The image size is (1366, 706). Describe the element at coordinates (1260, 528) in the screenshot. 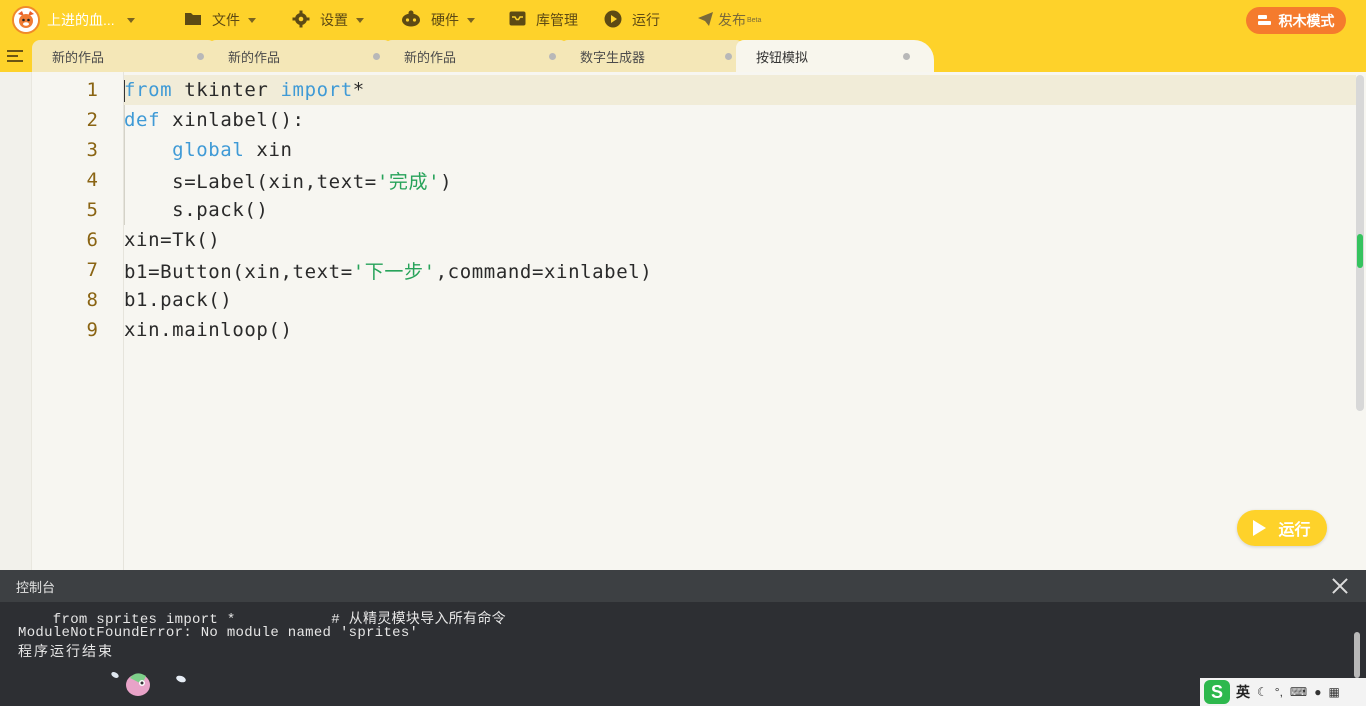

I see `play-icon` at that location.